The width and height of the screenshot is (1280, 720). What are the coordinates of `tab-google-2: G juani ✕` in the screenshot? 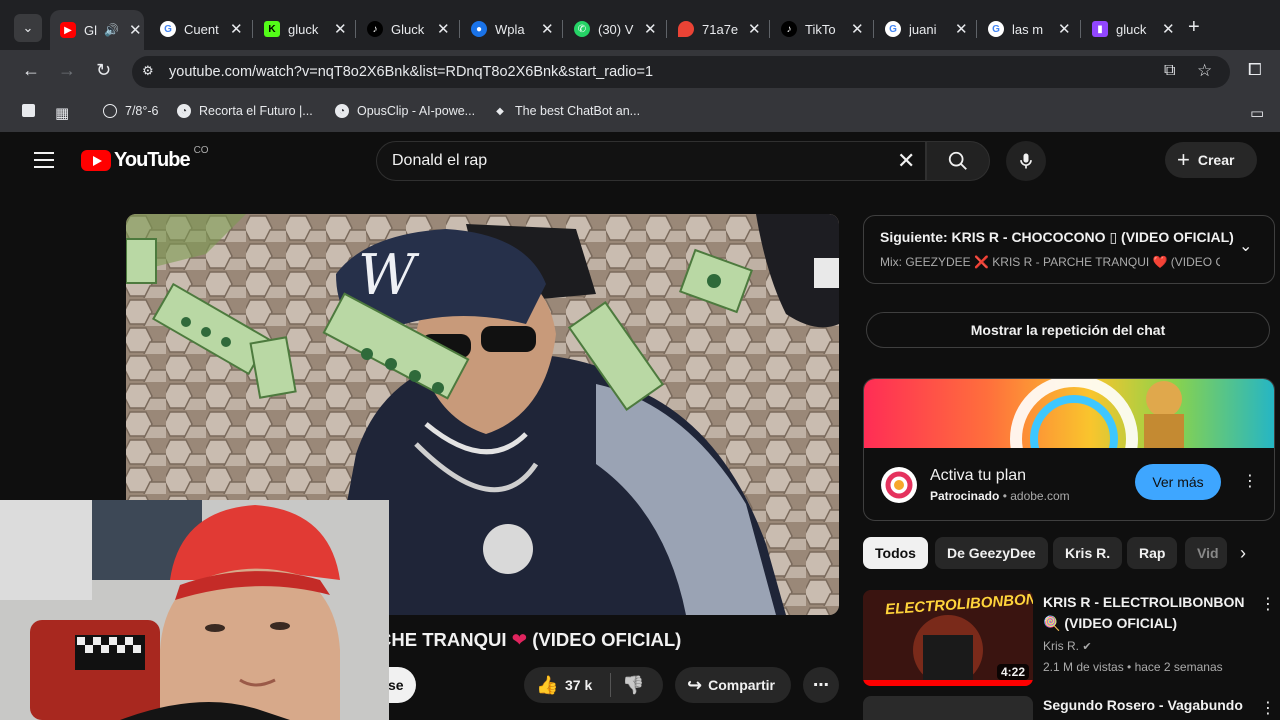 It's located at (925, 29).